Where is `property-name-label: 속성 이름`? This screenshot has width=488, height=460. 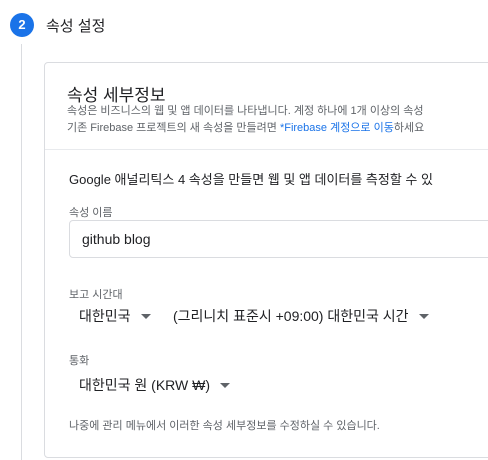
property-name-label: 속성 이름 is located at coordinates (91, 213).